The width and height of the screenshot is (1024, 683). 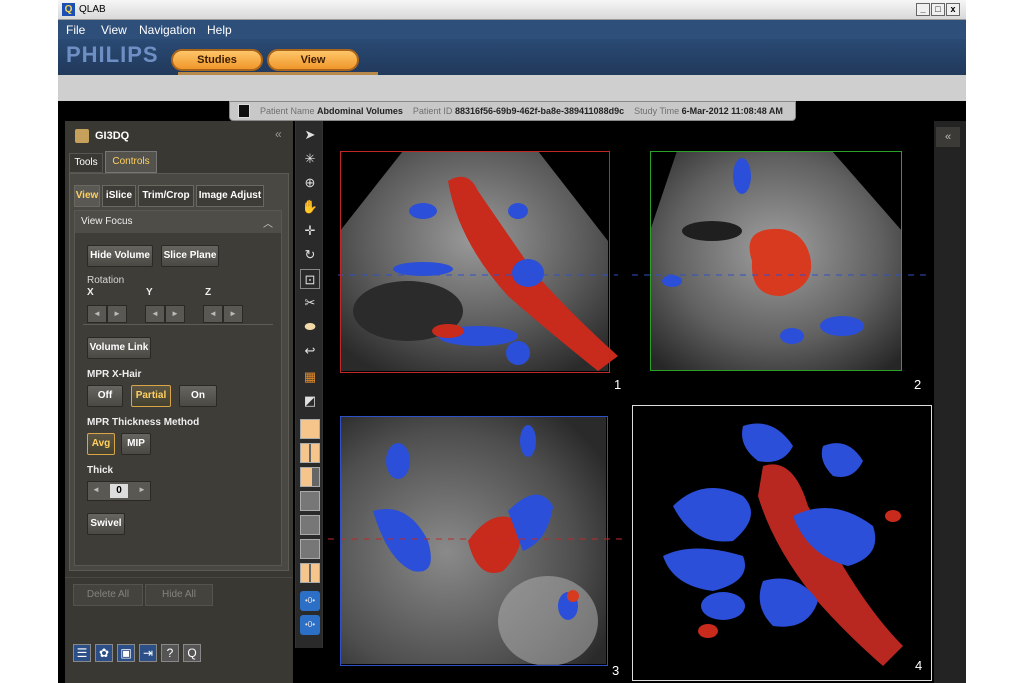 What do you see at coordinates (918, 384) in the screenshot?
I see `pane-number-2: 2` at bounding box center [918, 384].